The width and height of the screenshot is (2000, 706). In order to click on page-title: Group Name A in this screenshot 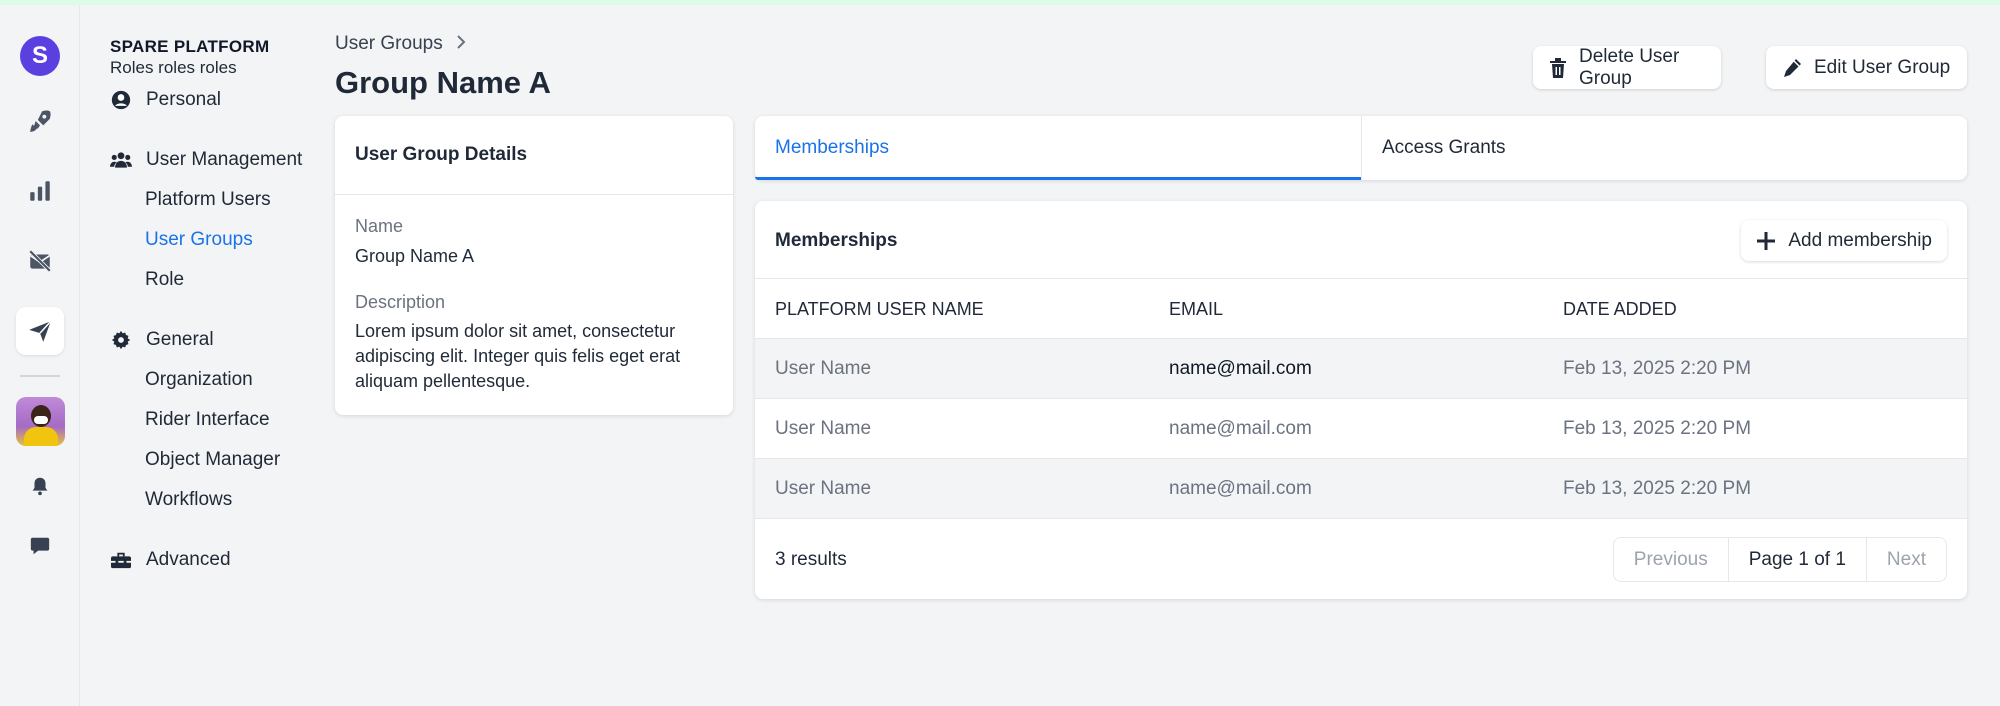, I will do `click(443, 82)`.